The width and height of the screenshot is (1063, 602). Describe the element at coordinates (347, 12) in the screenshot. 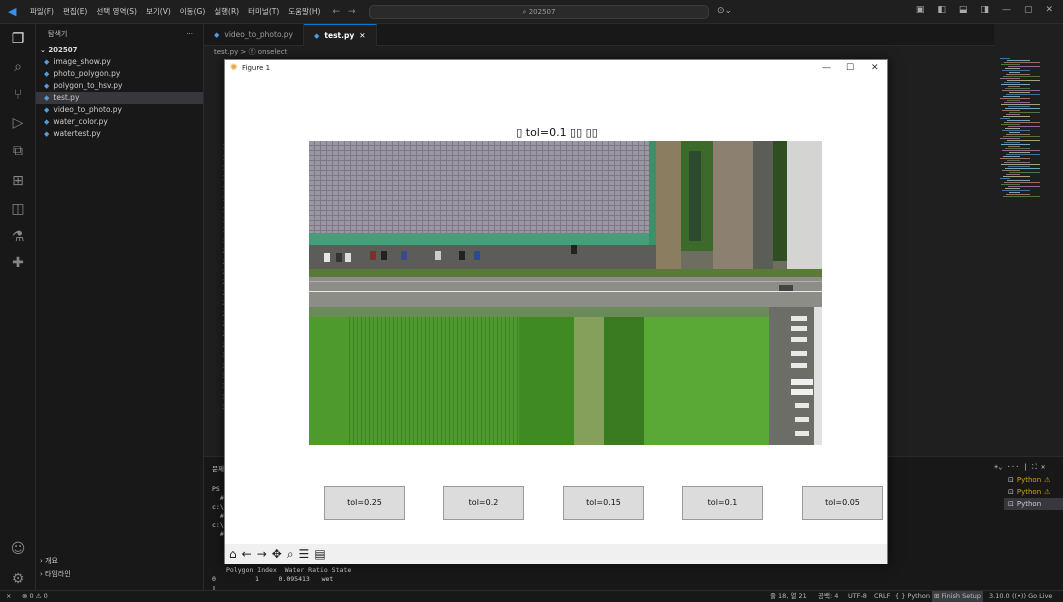

I see `nav-arrows-icon: ←→` at that location.